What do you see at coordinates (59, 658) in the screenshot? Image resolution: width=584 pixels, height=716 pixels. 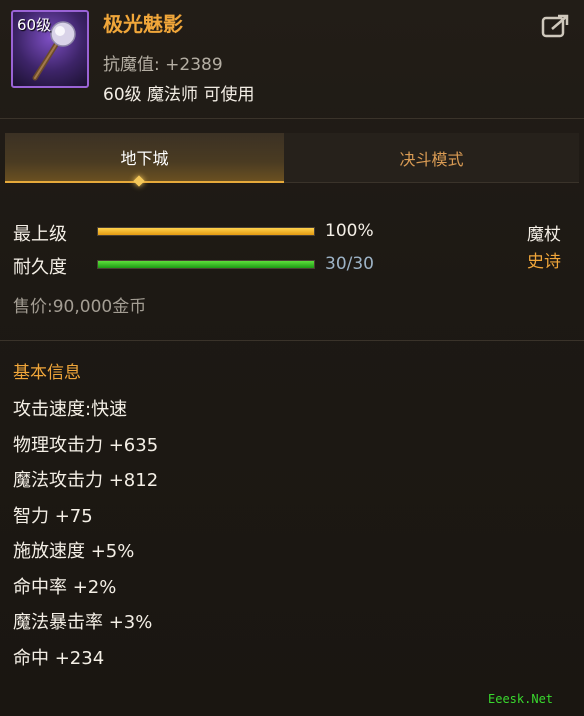 I see `attribute-item: 命中 +234` at bounding box center [59, 658].